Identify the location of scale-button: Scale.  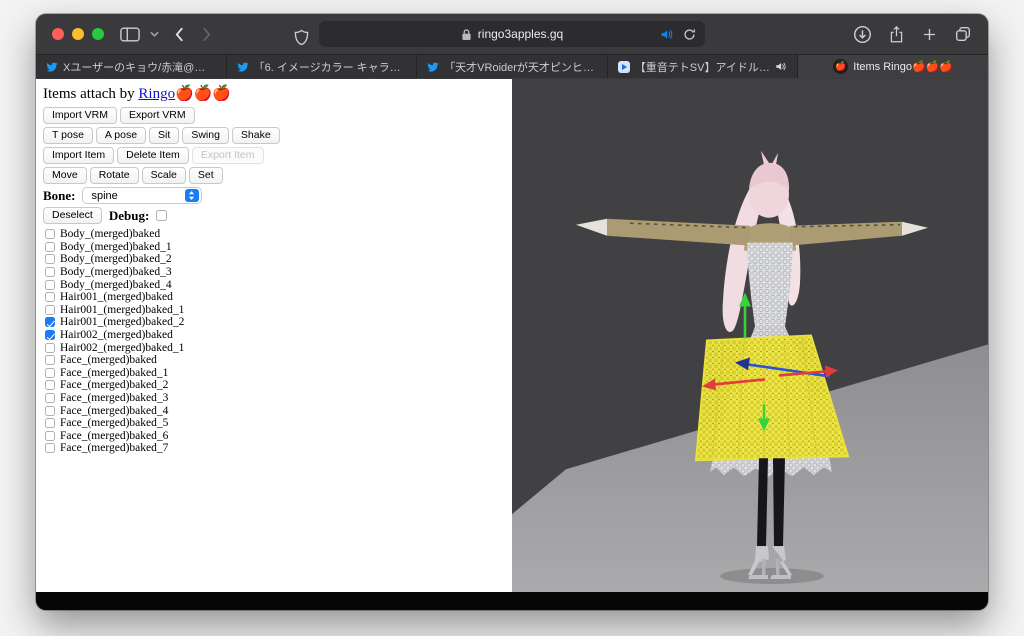
(163, 175).